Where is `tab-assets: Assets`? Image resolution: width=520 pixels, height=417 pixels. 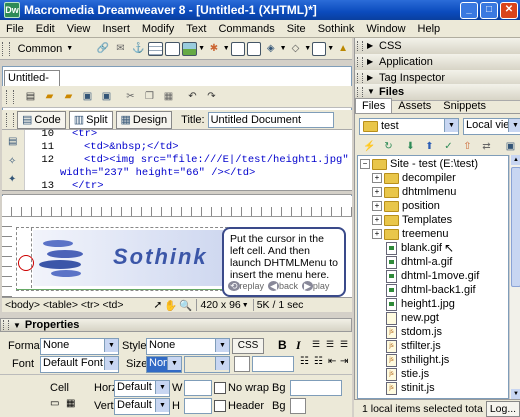 tab-assets: Assets is located at coordinates (414, 106).